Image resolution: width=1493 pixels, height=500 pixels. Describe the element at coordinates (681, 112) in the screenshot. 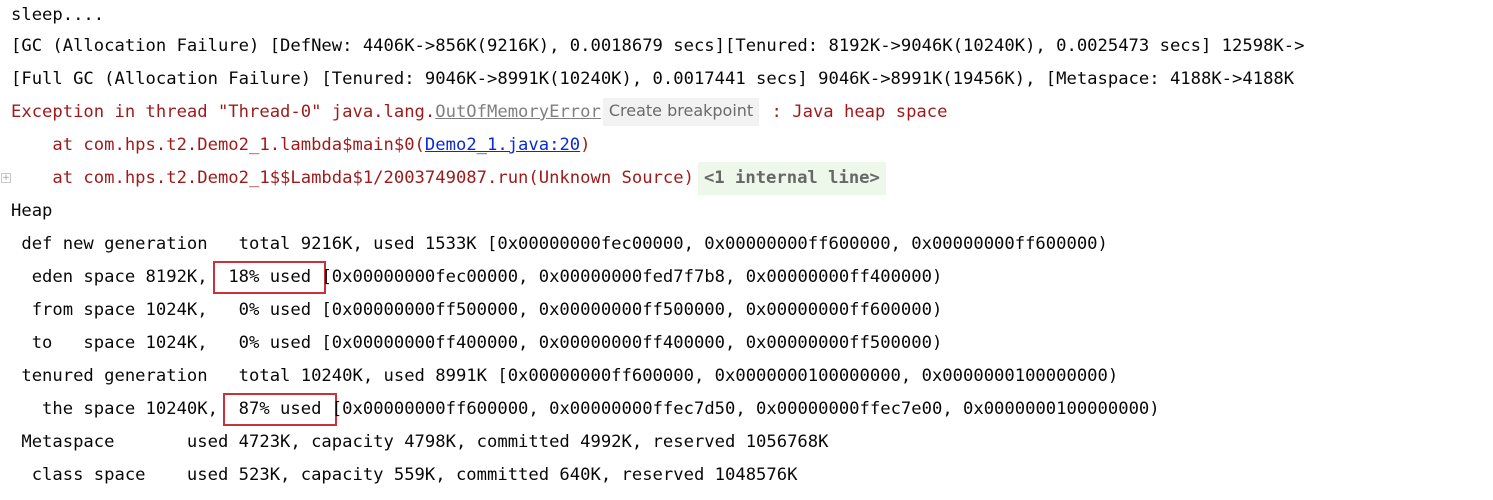

I see `create-breakpoint-tooltip: Create breakpoint` at that location.